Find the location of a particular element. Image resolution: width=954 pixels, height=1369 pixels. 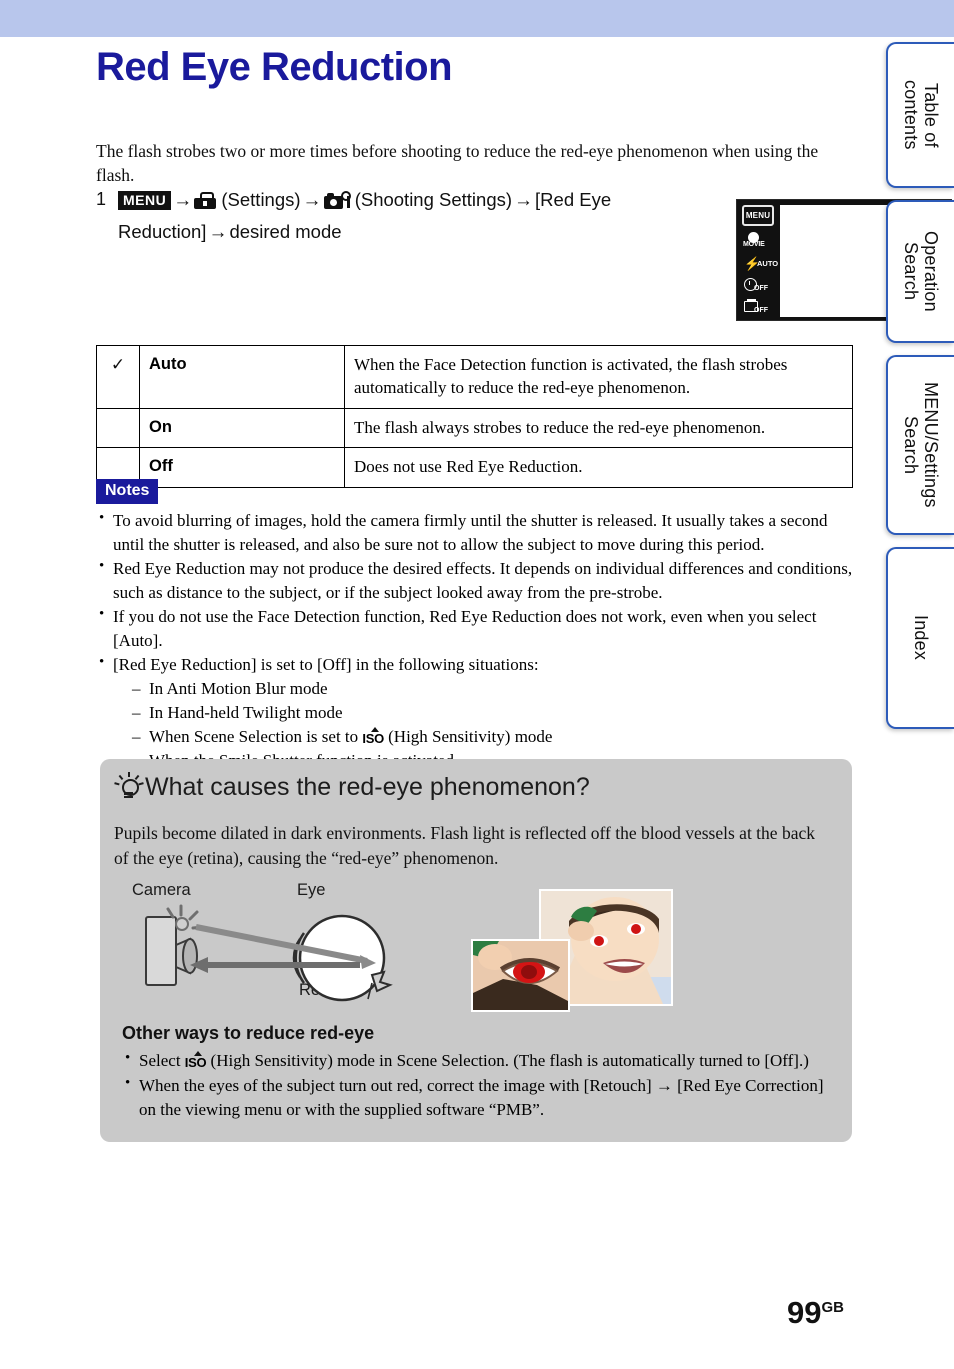

lcd-flash-label: AUTO is located at coordinates (768, 263).